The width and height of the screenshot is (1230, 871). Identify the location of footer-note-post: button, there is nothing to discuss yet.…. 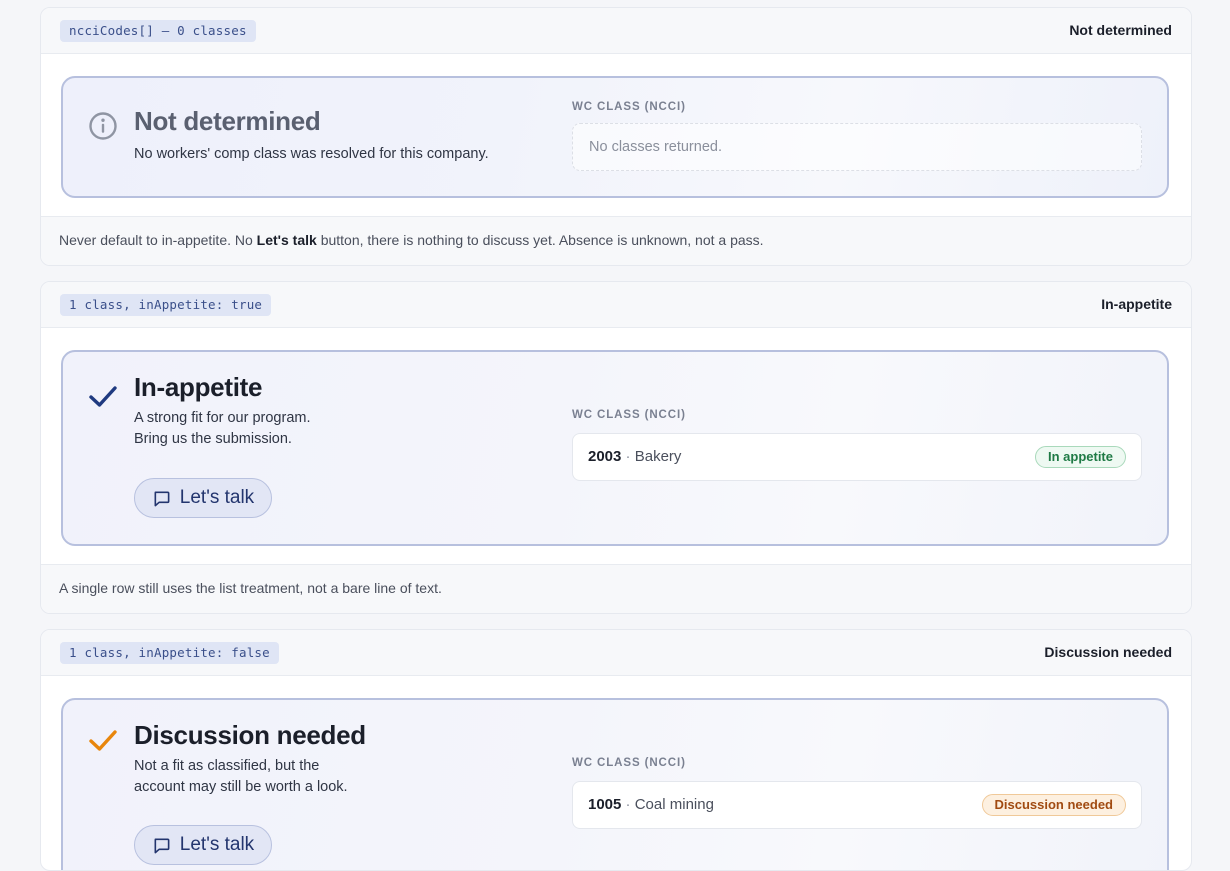
(540, 240).